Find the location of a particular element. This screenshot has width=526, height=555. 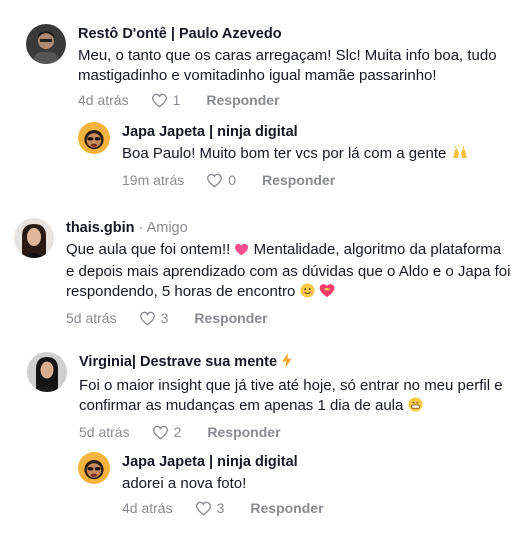

comment-text-part1: Que aula que foi ontem!! is located at coordinates (148, 249).